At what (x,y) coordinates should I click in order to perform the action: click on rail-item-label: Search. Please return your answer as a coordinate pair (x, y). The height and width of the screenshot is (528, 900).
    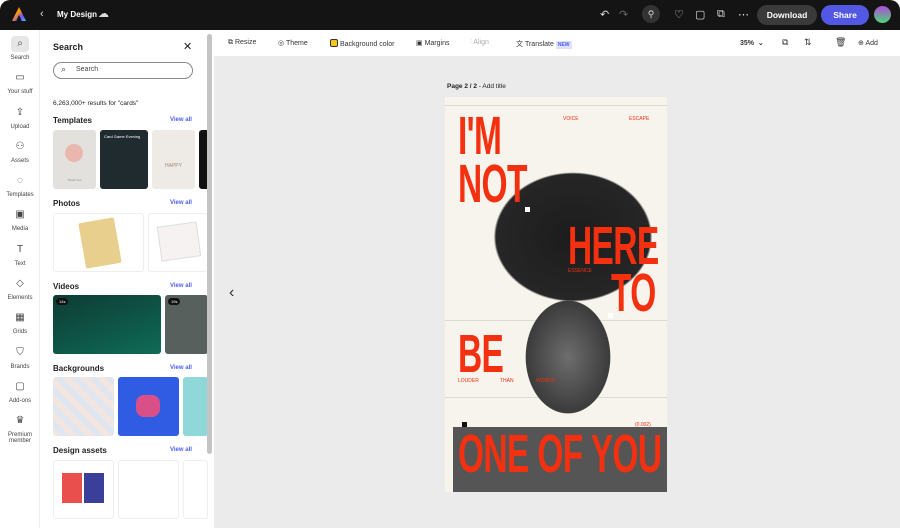
    Looking at the image, I should click on (20, 58).